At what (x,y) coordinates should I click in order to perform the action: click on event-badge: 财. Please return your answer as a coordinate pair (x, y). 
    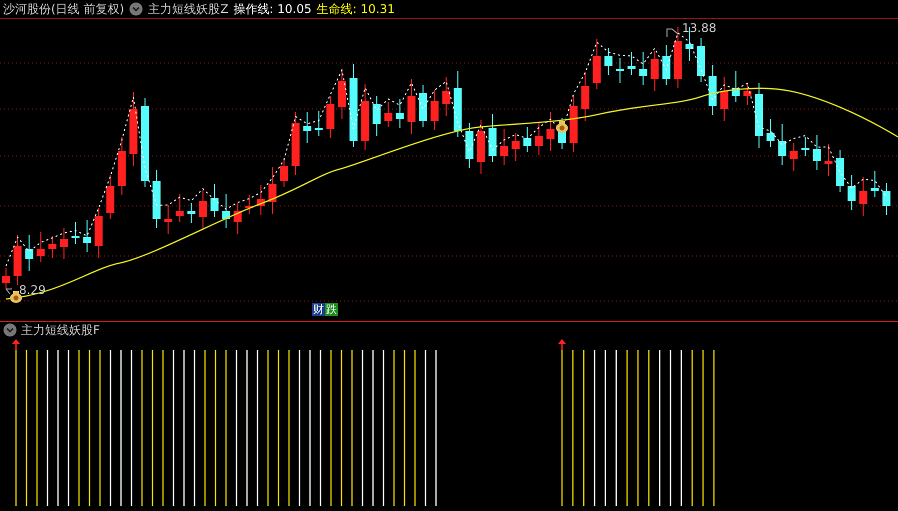
    Looking at the image, I should click on (318, 309).